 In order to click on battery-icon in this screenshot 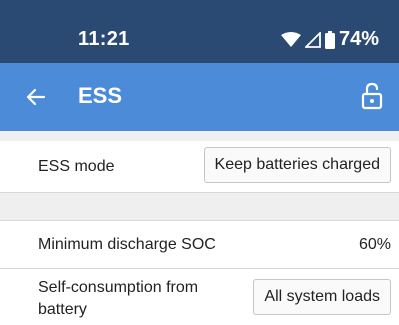, I will do `click(329, 39)`.